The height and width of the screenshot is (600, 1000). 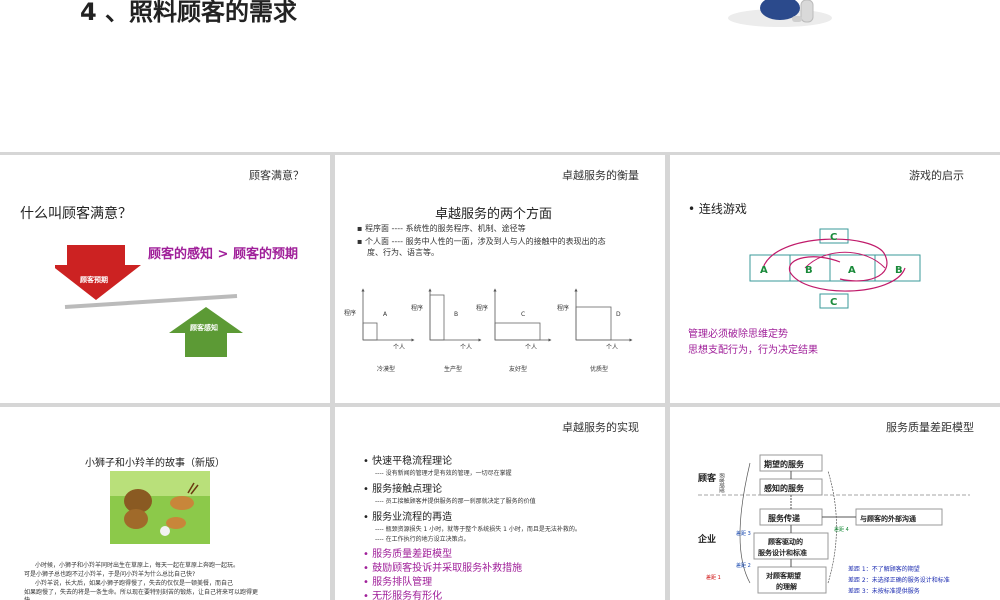 What do you see at coordinates (94, 280) in the screenshot?
I see `down-arrow-label: 顾客预期` at bounding box center [94, 280].